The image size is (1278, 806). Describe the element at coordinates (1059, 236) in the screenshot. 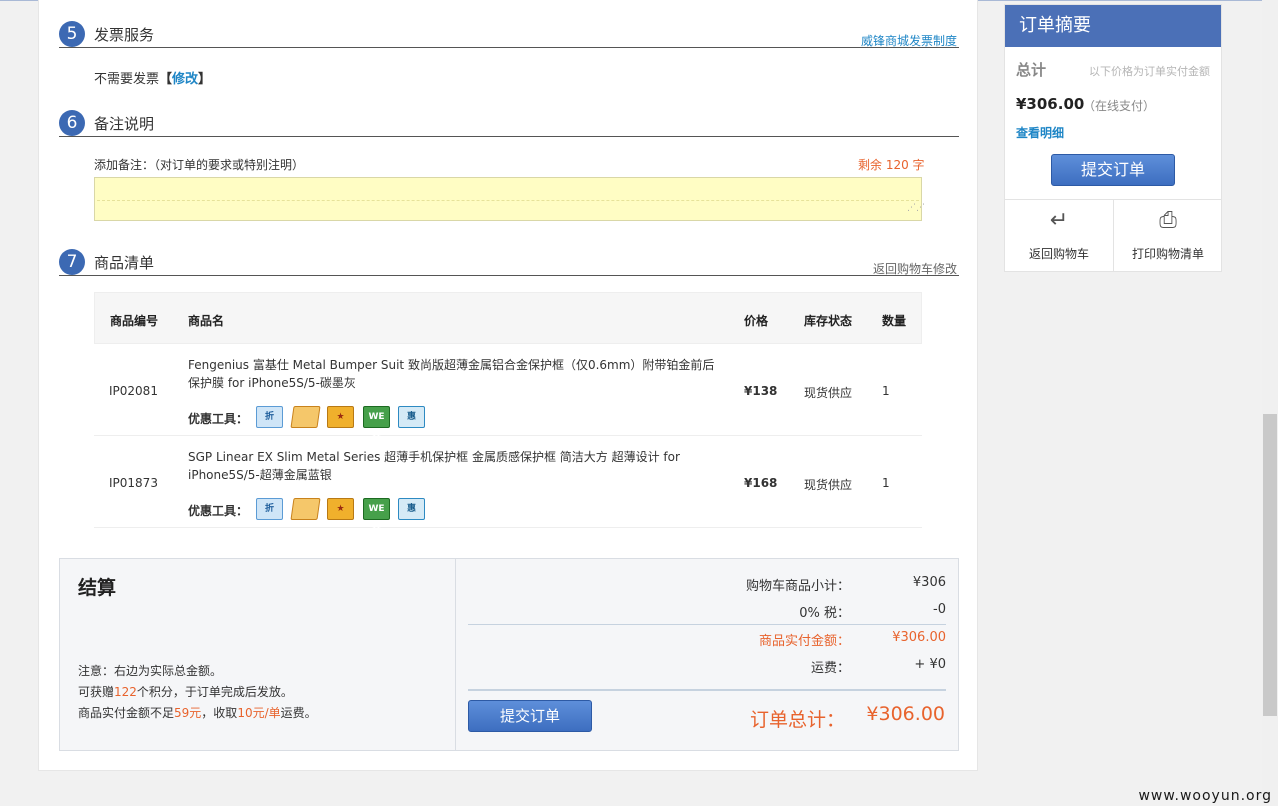

I see `back-to-cart-button: ↵ 返回购物车` at that location.